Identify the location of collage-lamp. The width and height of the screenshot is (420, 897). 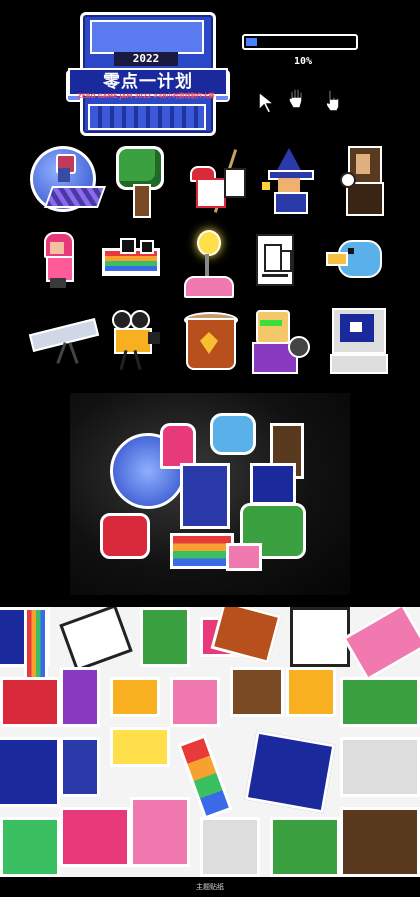
(140, 747).